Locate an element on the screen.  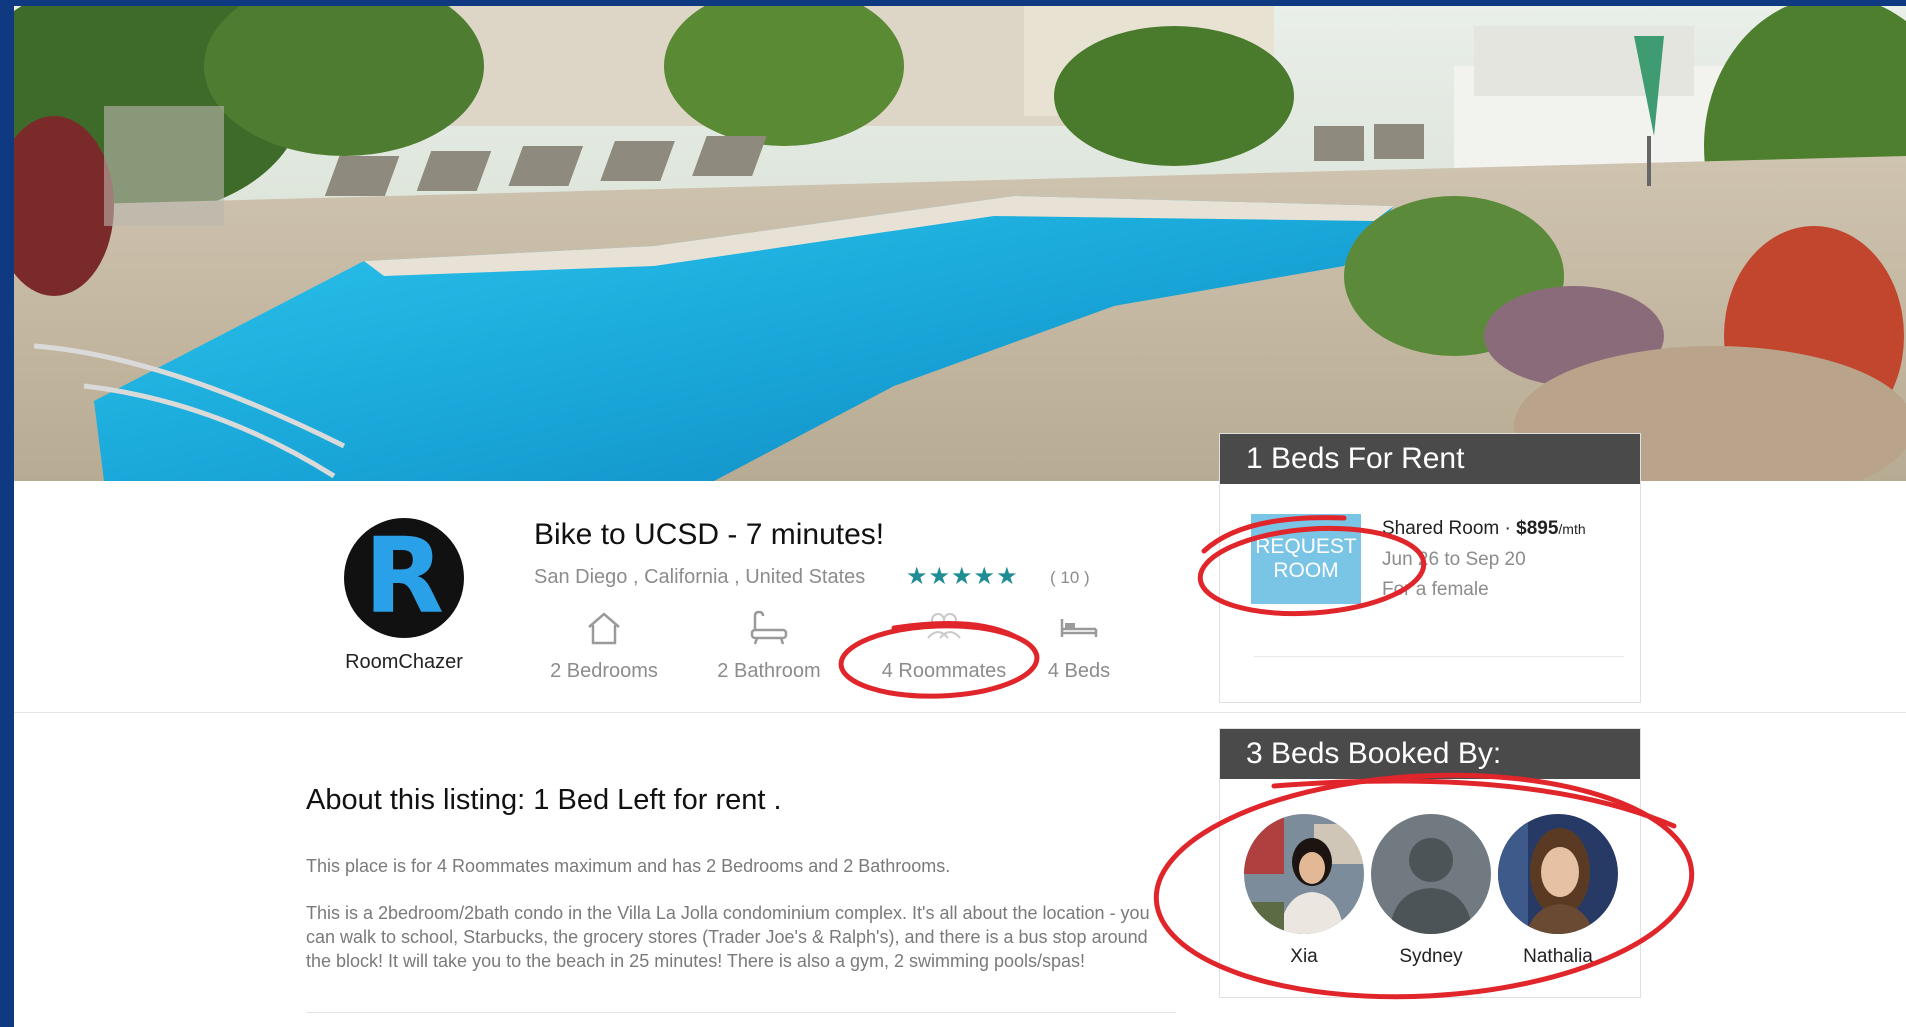
room-type: Shared Room · $895/mth is located at coordinates (1484, 529).